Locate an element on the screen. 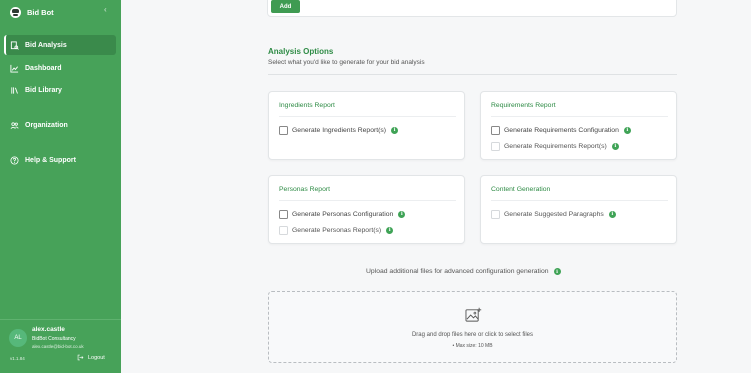 This screenshot has height=373, width=751. logout-button: Logout is located at coordinates (91, 357).